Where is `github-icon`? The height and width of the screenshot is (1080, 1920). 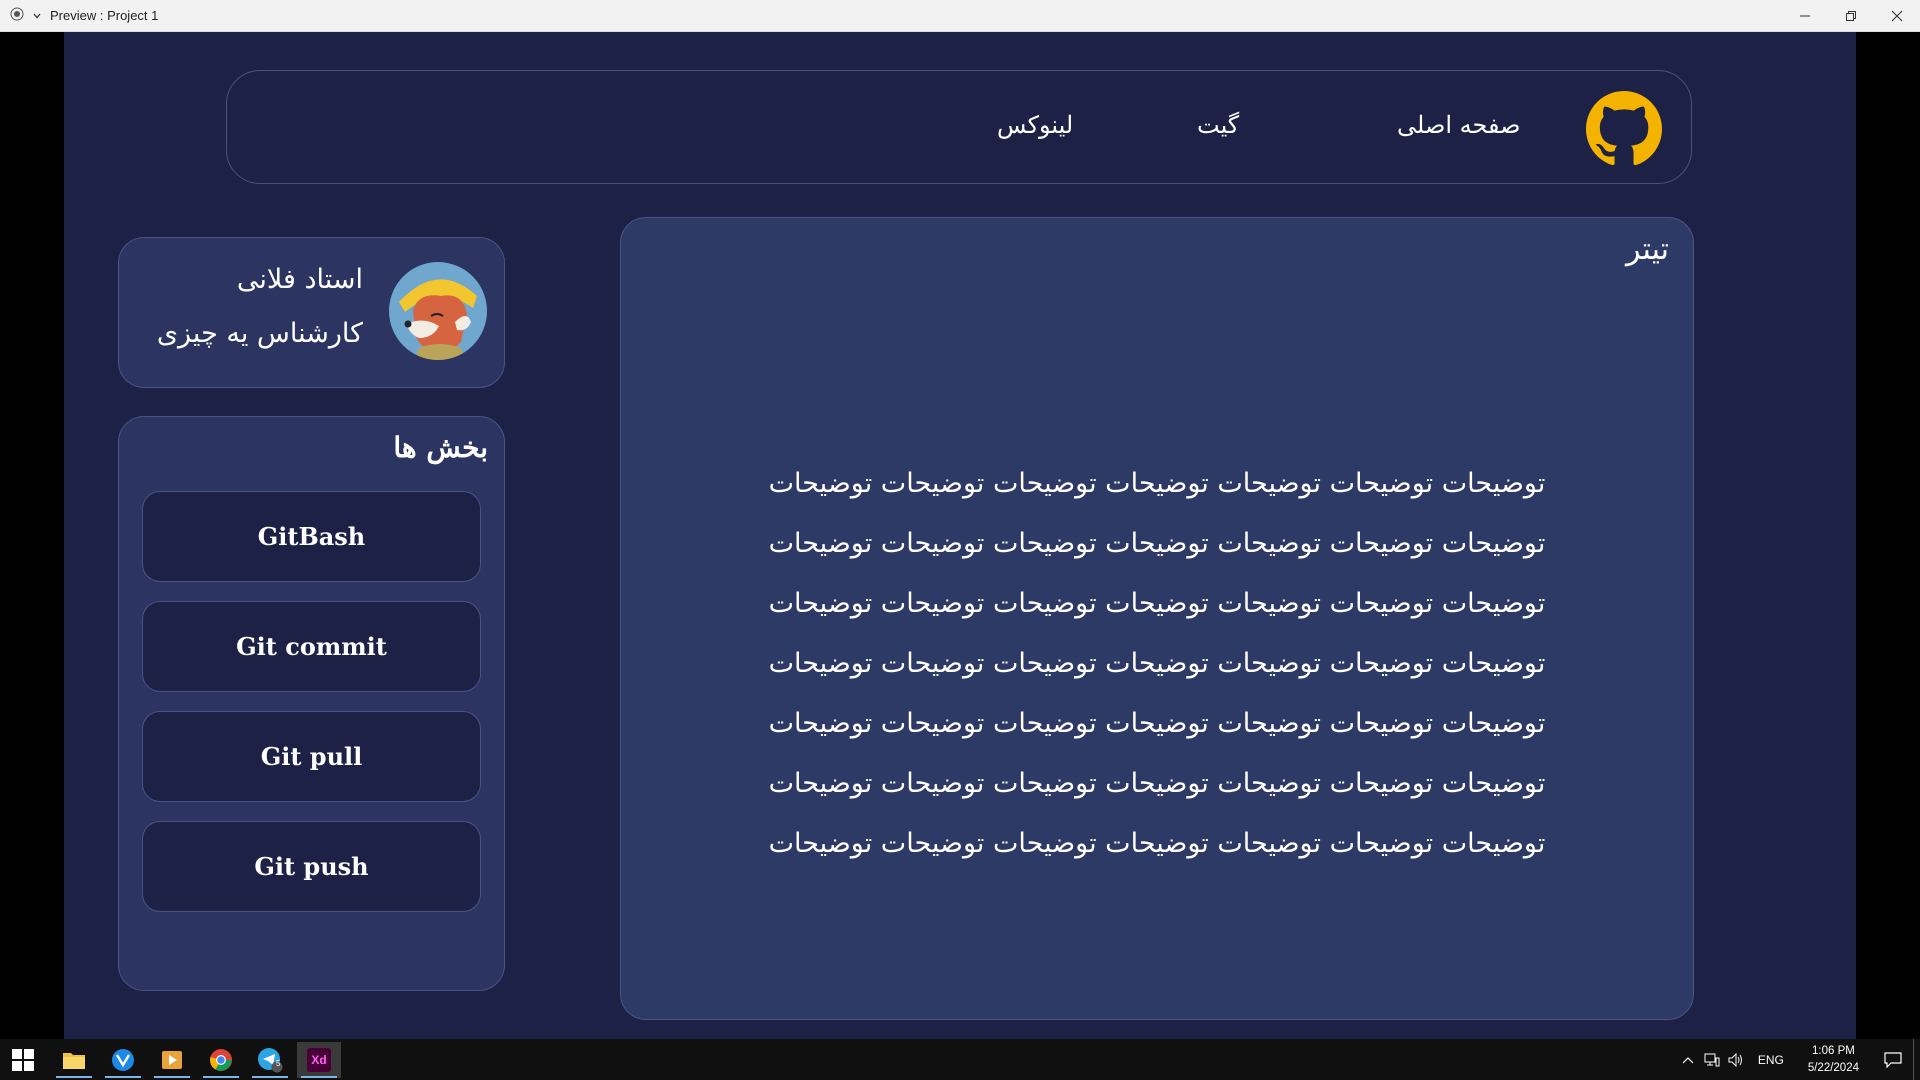 github-icon is located at coordinates (1624, 129).